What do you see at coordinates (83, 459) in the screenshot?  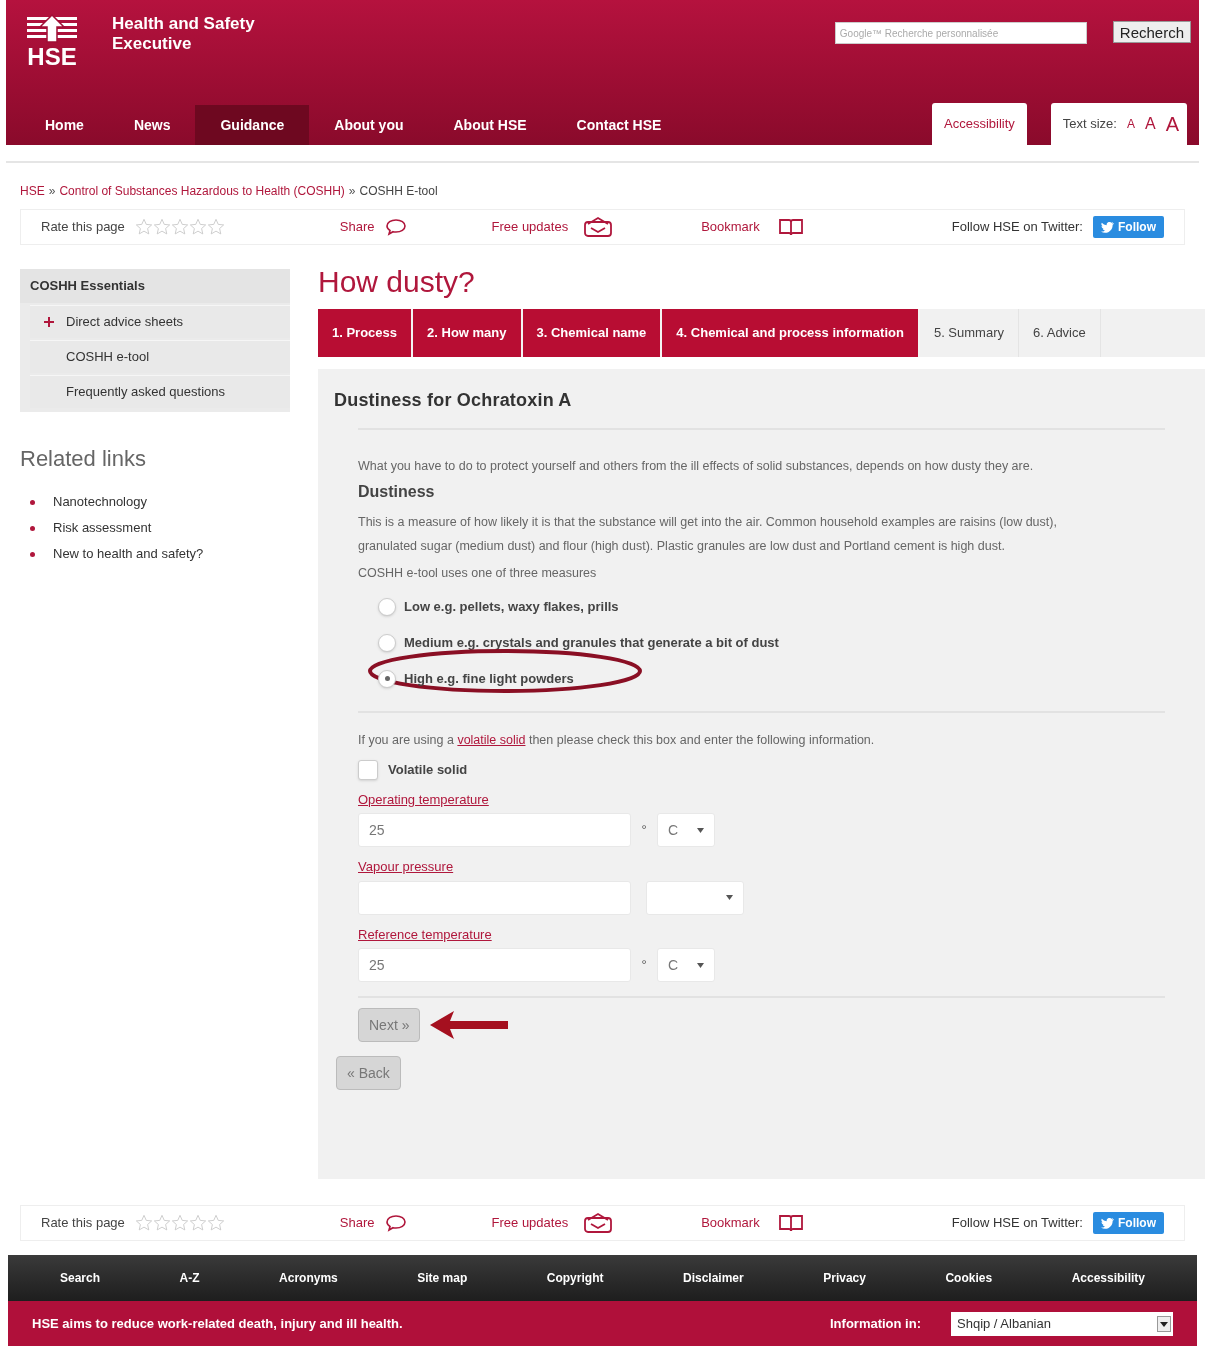 I see `related-links-heading: Related links` at bounding box center [83, 459].